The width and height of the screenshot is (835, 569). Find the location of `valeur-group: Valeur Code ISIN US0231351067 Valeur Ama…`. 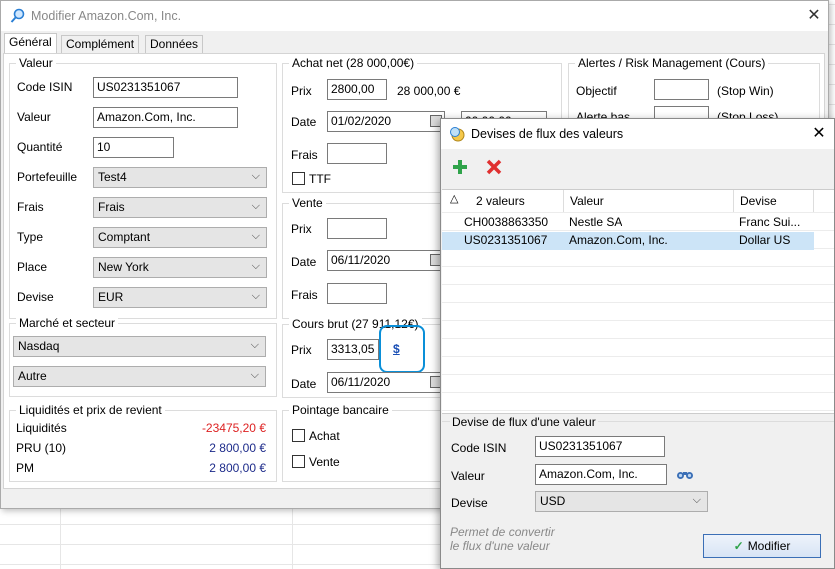

valeur-group: Valeur Code ISIN US0231351067 Valeur Ama… is located at coordinates (143, 187).